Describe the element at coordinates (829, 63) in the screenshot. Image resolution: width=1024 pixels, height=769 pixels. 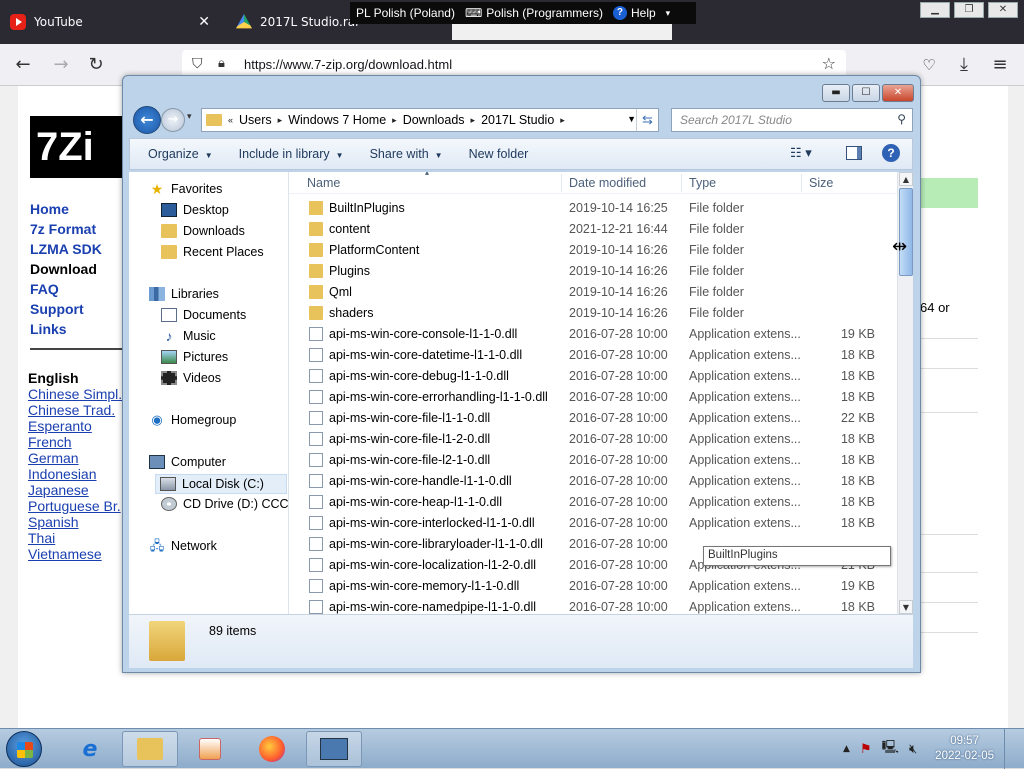
I see `bookmark-star-icon: ☆` at that location.